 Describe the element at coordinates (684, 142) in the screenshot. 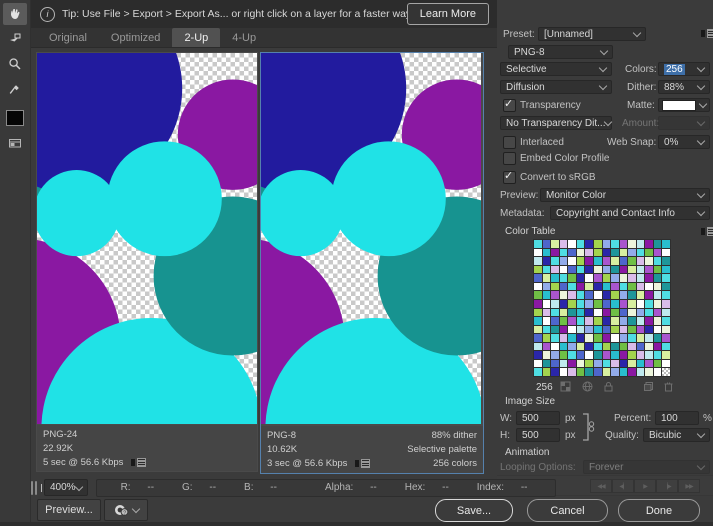

I see `web-snap-field: 0%` at that location.